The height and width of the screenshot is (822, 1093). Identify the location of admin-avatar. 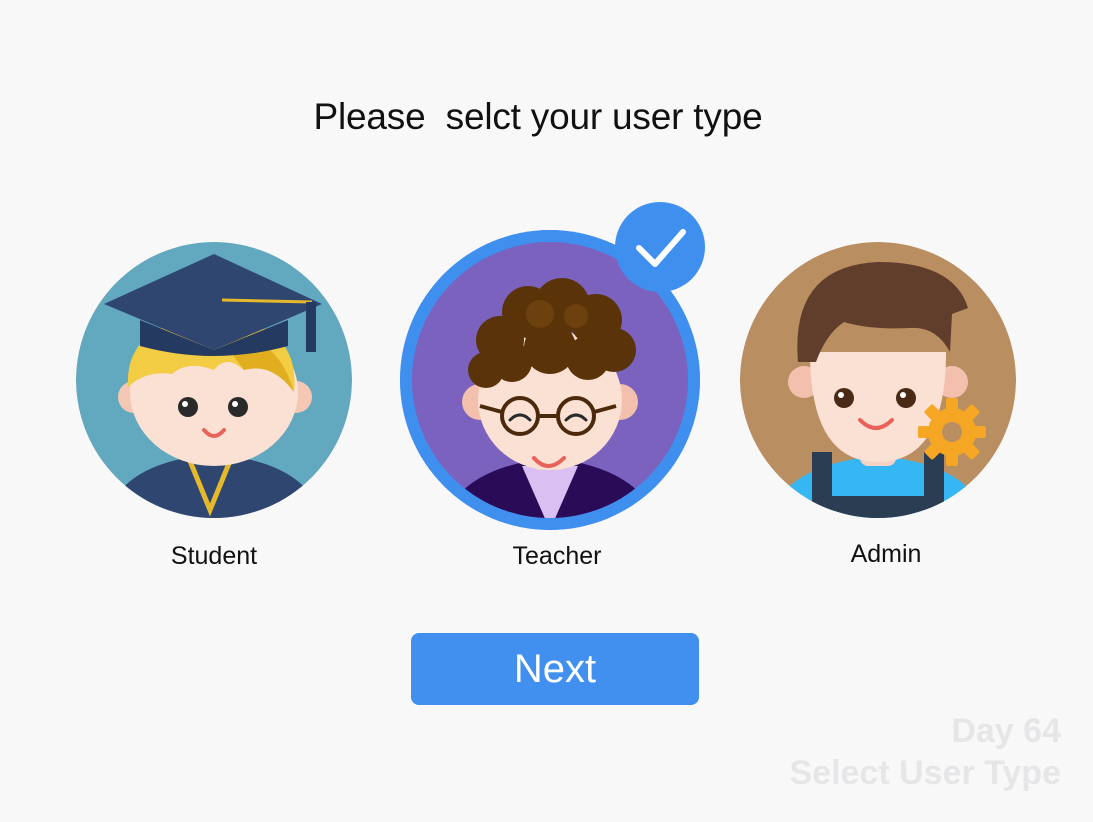
(878, 380).